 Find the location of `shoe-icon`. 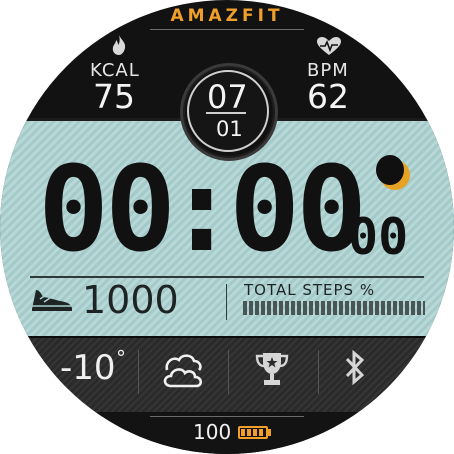

shoe-icon is located at coordinates (52, 300).